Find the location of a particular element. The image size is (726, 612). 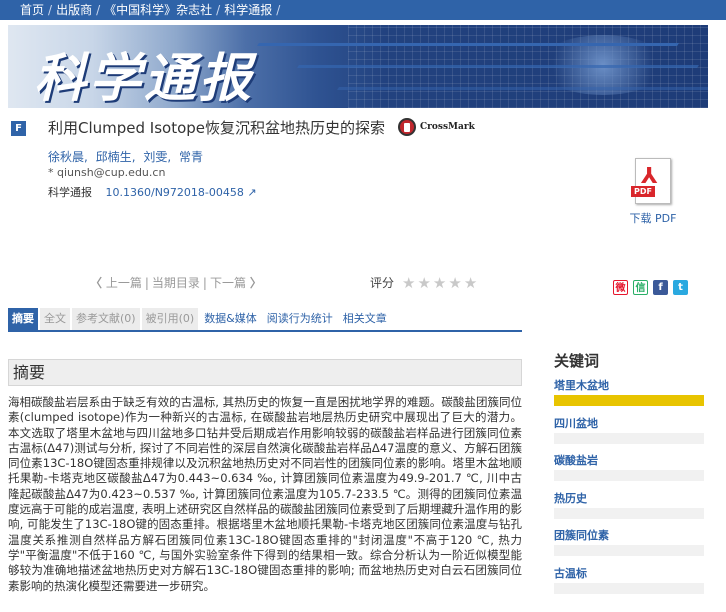

tab-references: 参考文献(0) is located at coordinates (106, 319).